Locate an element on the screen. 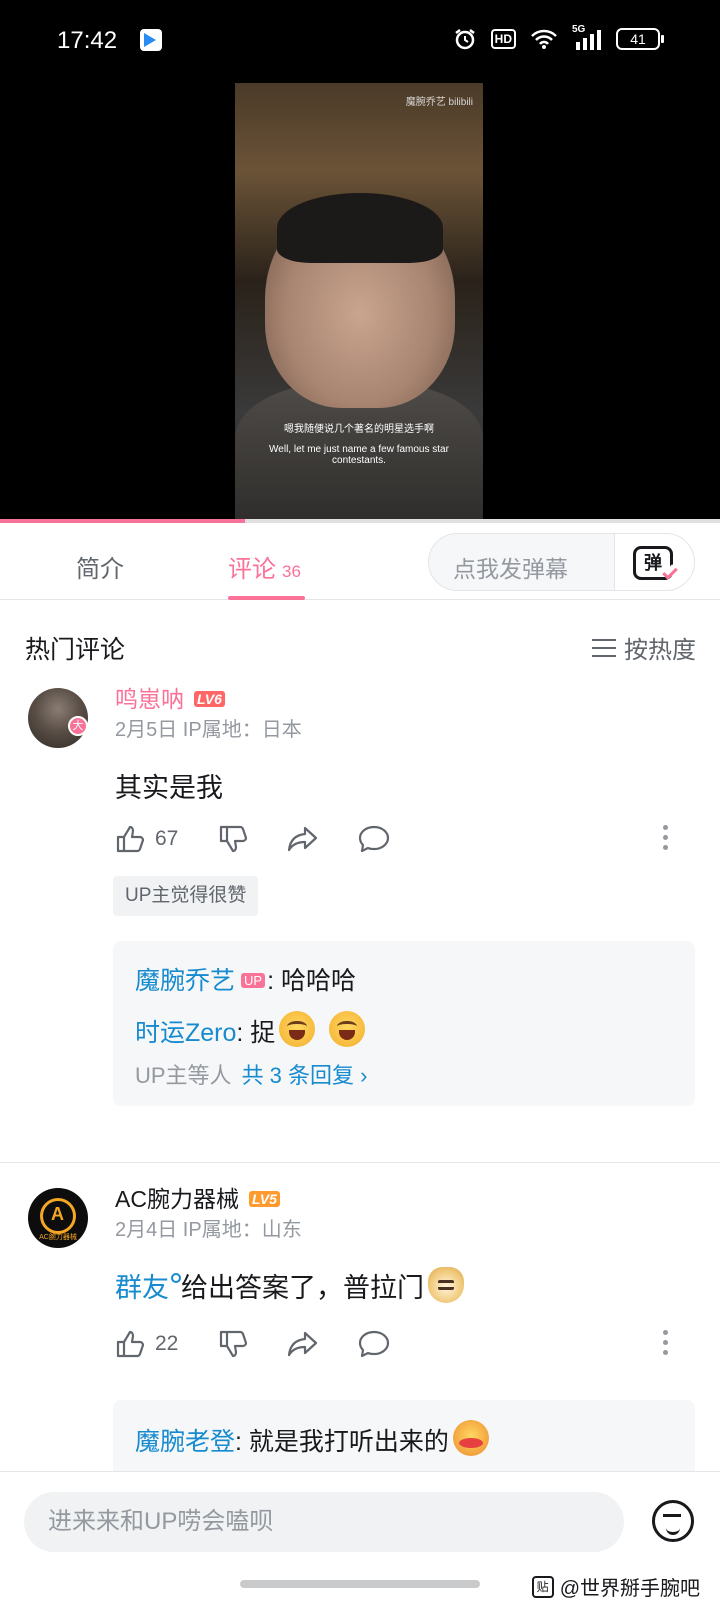  comment-meta: 2月5日 IP属地：日本 is located at coordinates (208, 730).